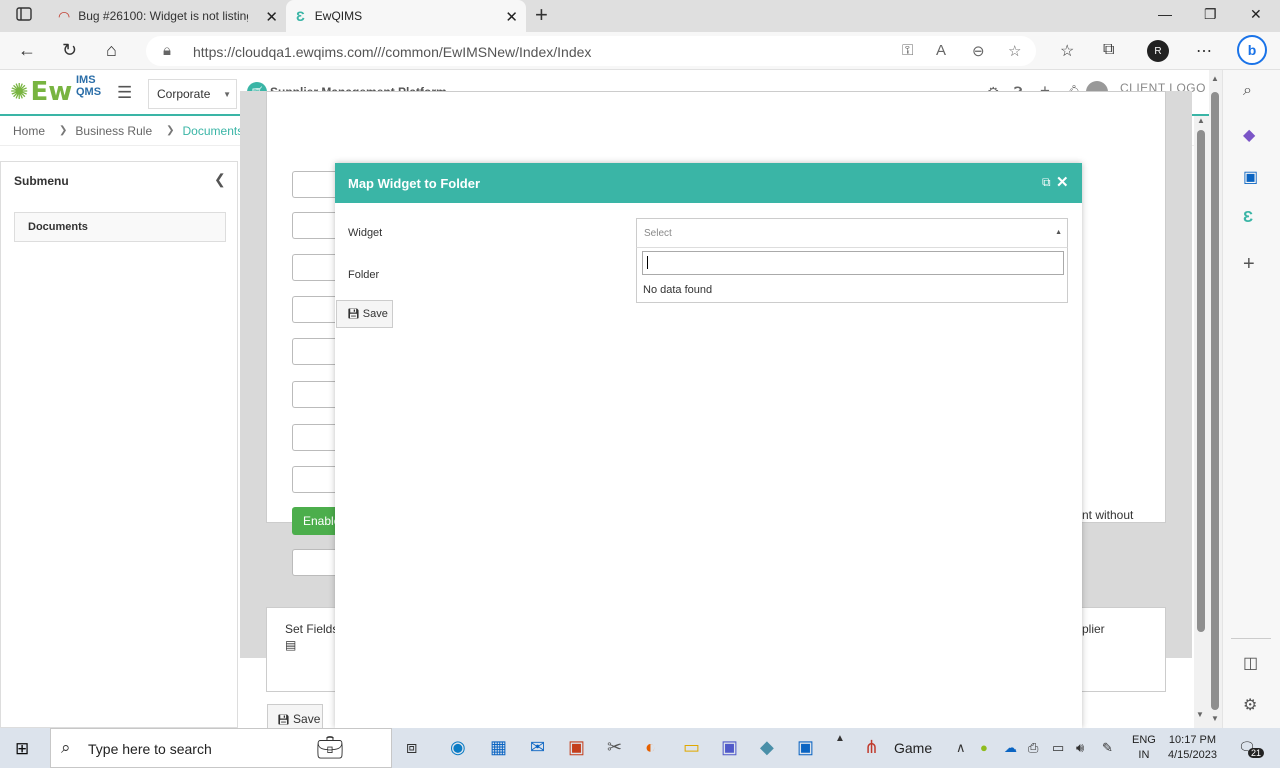 The height and width of the screenshot is (768, 1280). What do you see at coordinates (941, 50) in the screenshot?
I see `read-aloud-icon: A` at bounding box center [941, 50].